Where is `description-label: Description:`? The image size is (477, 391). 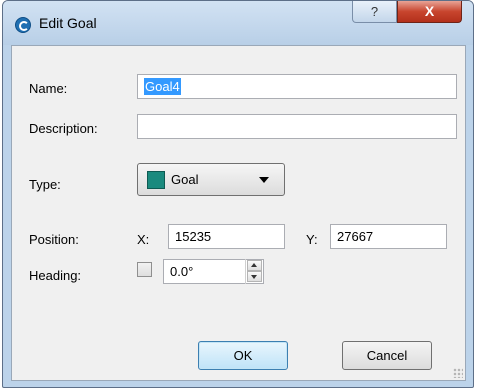 description-label: Description: is located at coordinates (63, 128).